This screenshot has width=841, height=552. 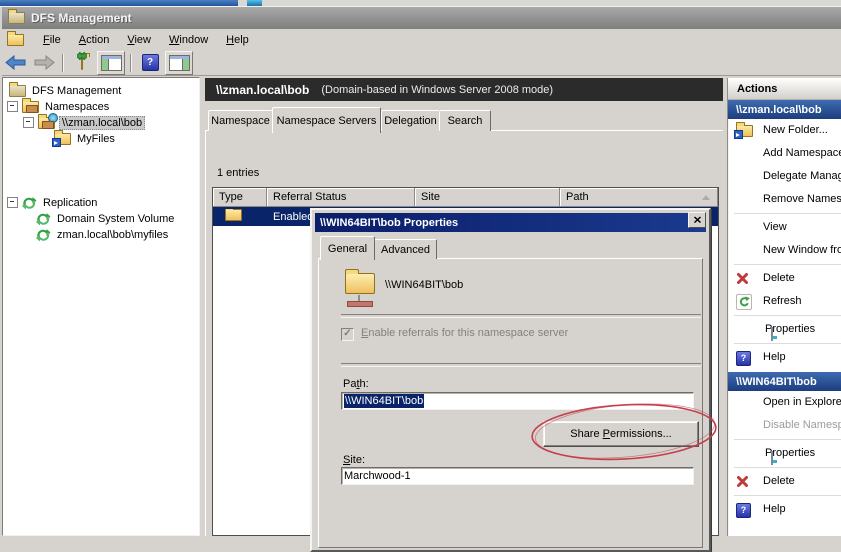 I want to click on action-new-window: New Window fro, so click(x=784, y=250).